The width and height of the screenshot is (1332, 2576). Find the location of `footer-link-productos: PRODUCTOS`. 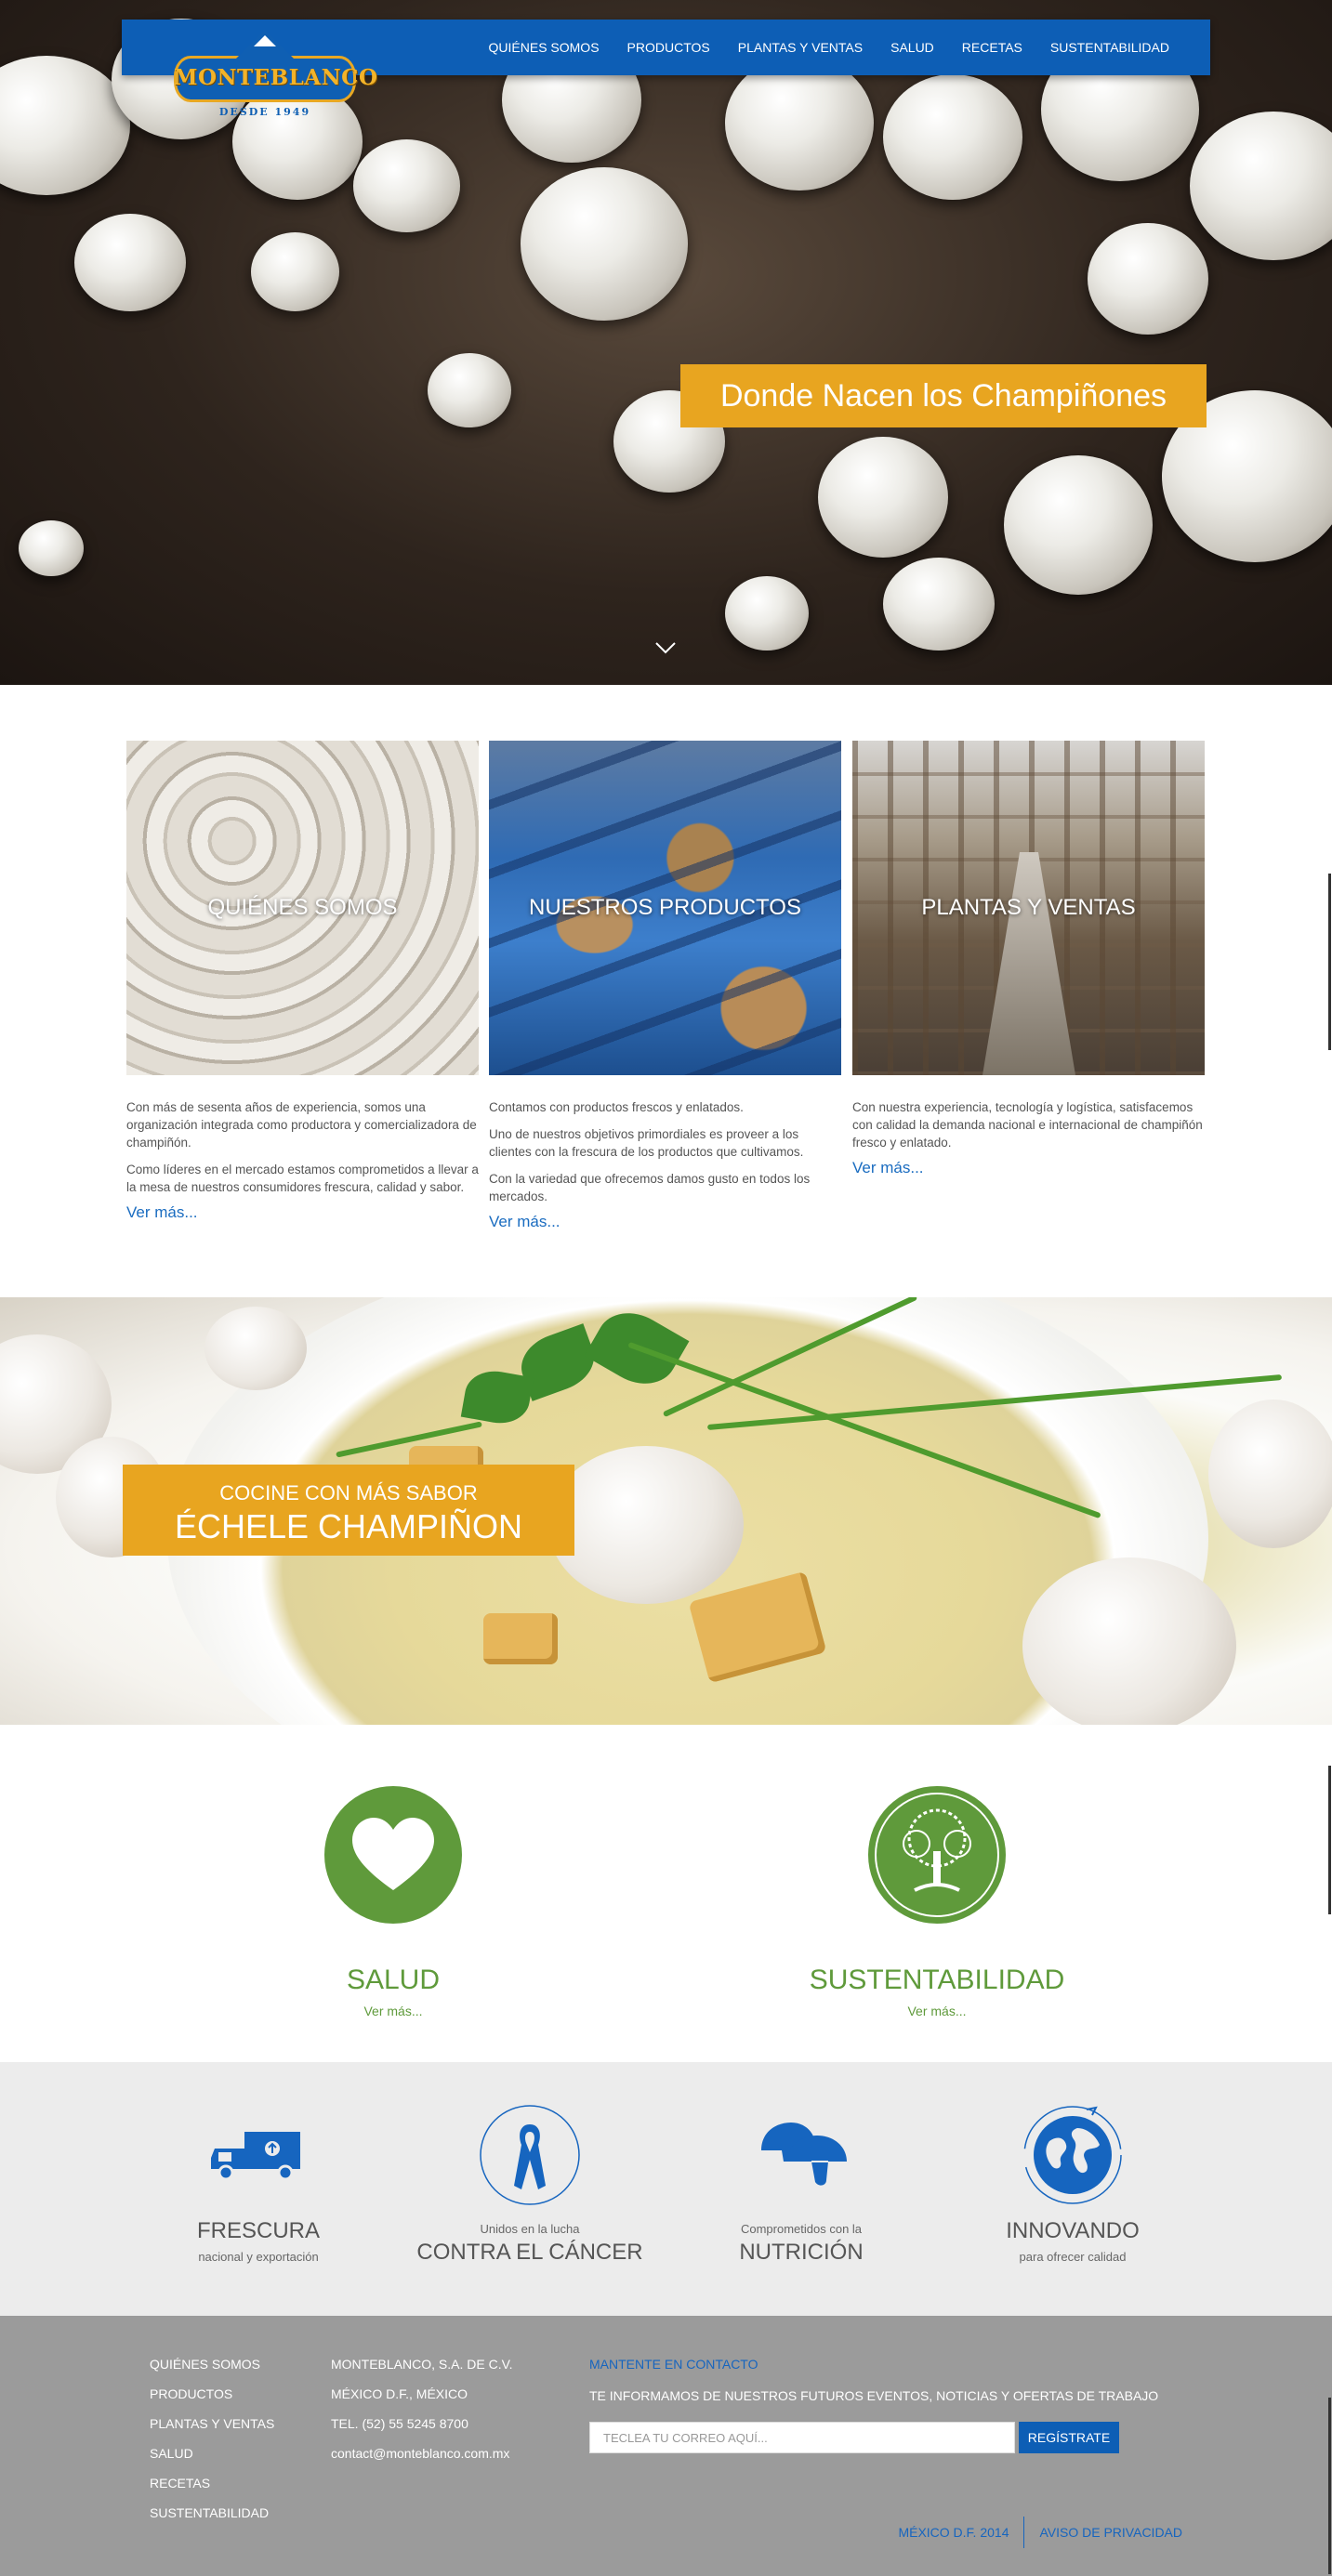

footer-link-productos: PRODUCTOS is located at coordinates (212, 2394).